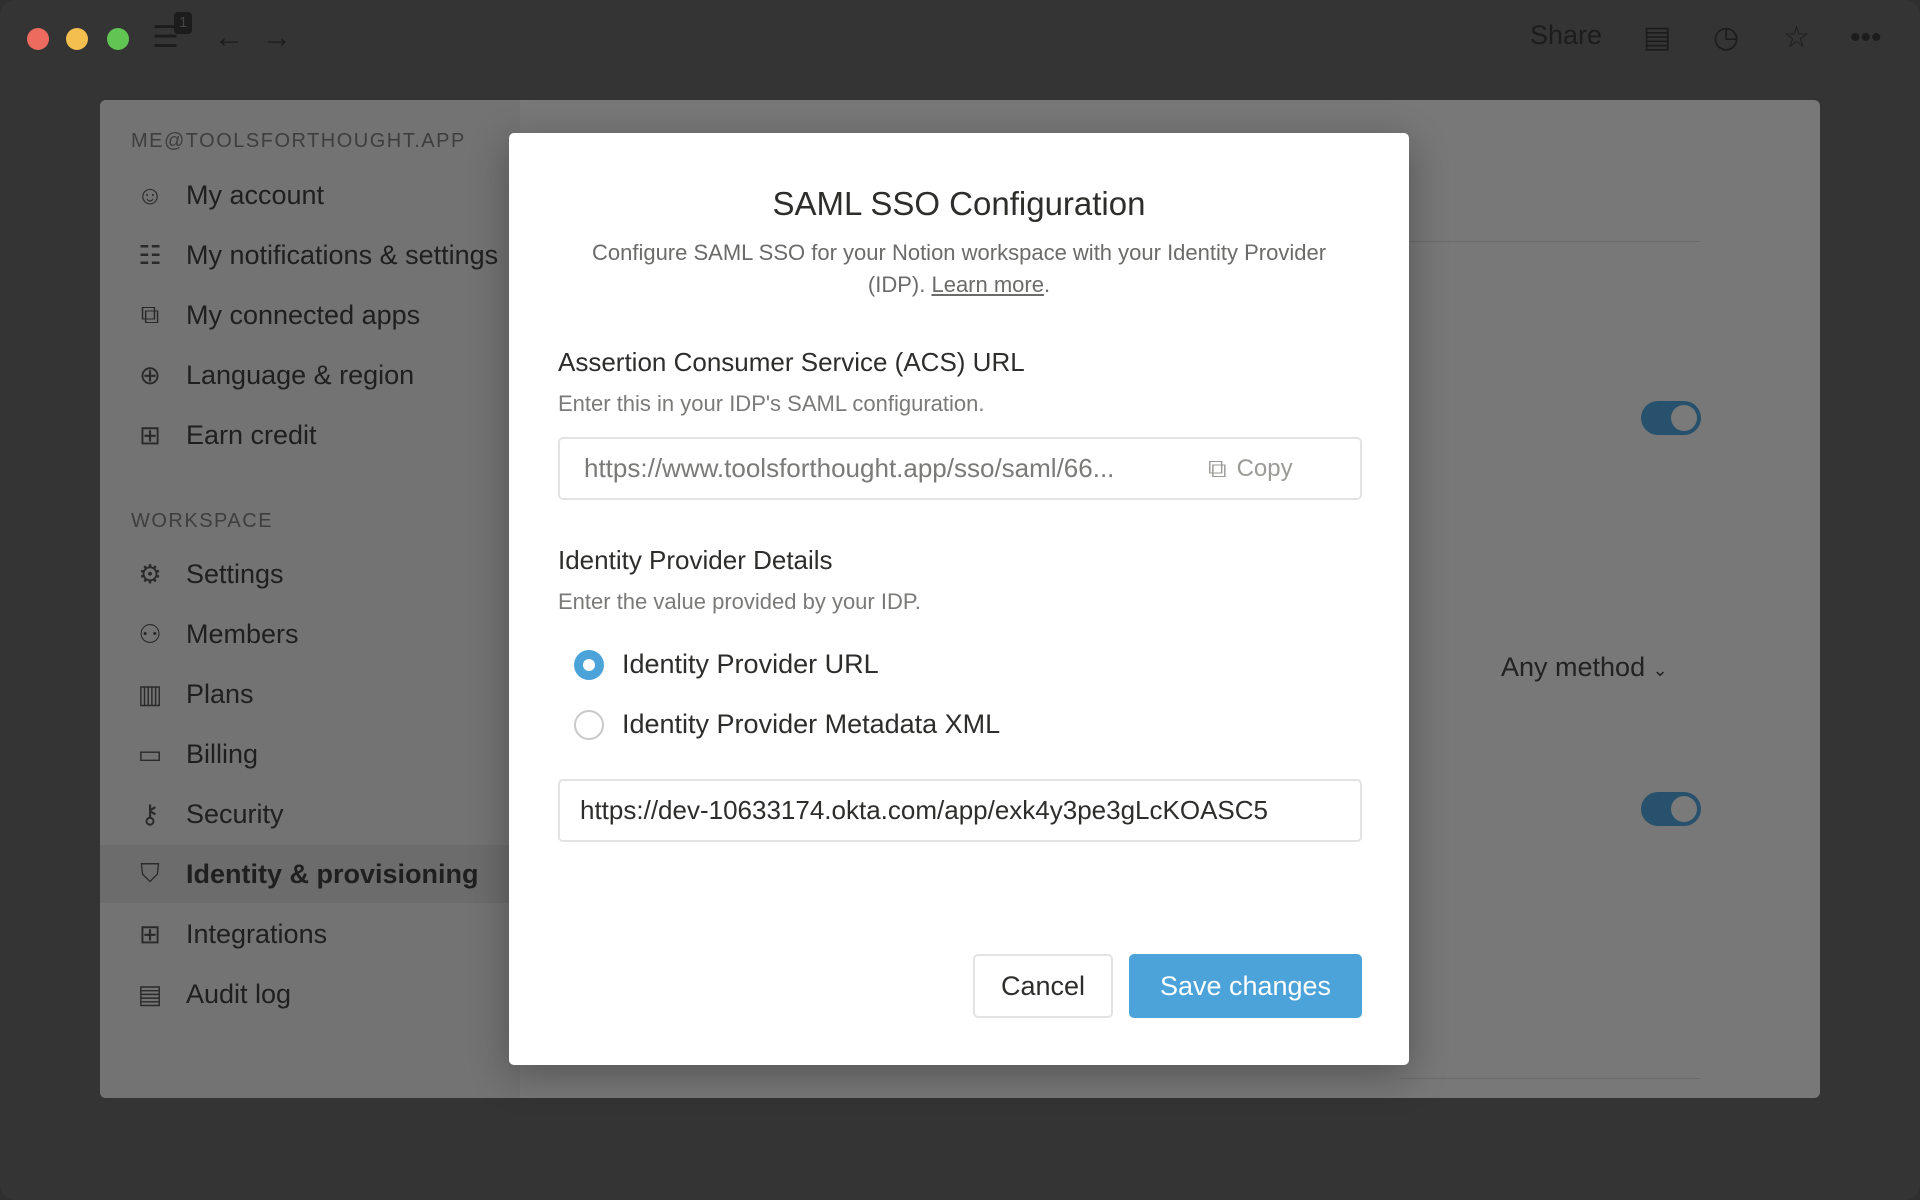  I want to click on close-window-button, so click(38, 39).